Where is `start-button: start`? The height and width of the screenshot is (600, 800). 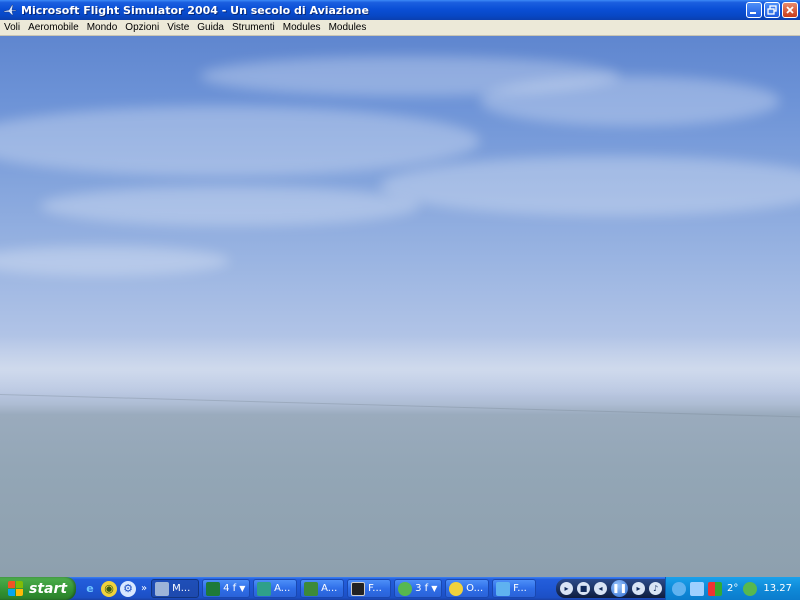
start-button: start is located at coordinates (38, 588).